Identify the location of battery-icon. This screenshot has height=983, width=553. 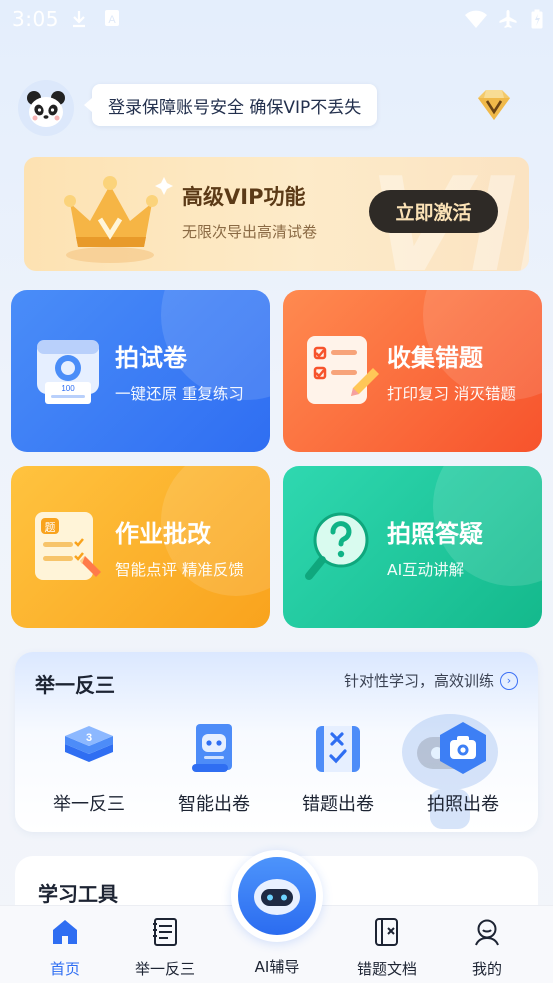
(537, 21).